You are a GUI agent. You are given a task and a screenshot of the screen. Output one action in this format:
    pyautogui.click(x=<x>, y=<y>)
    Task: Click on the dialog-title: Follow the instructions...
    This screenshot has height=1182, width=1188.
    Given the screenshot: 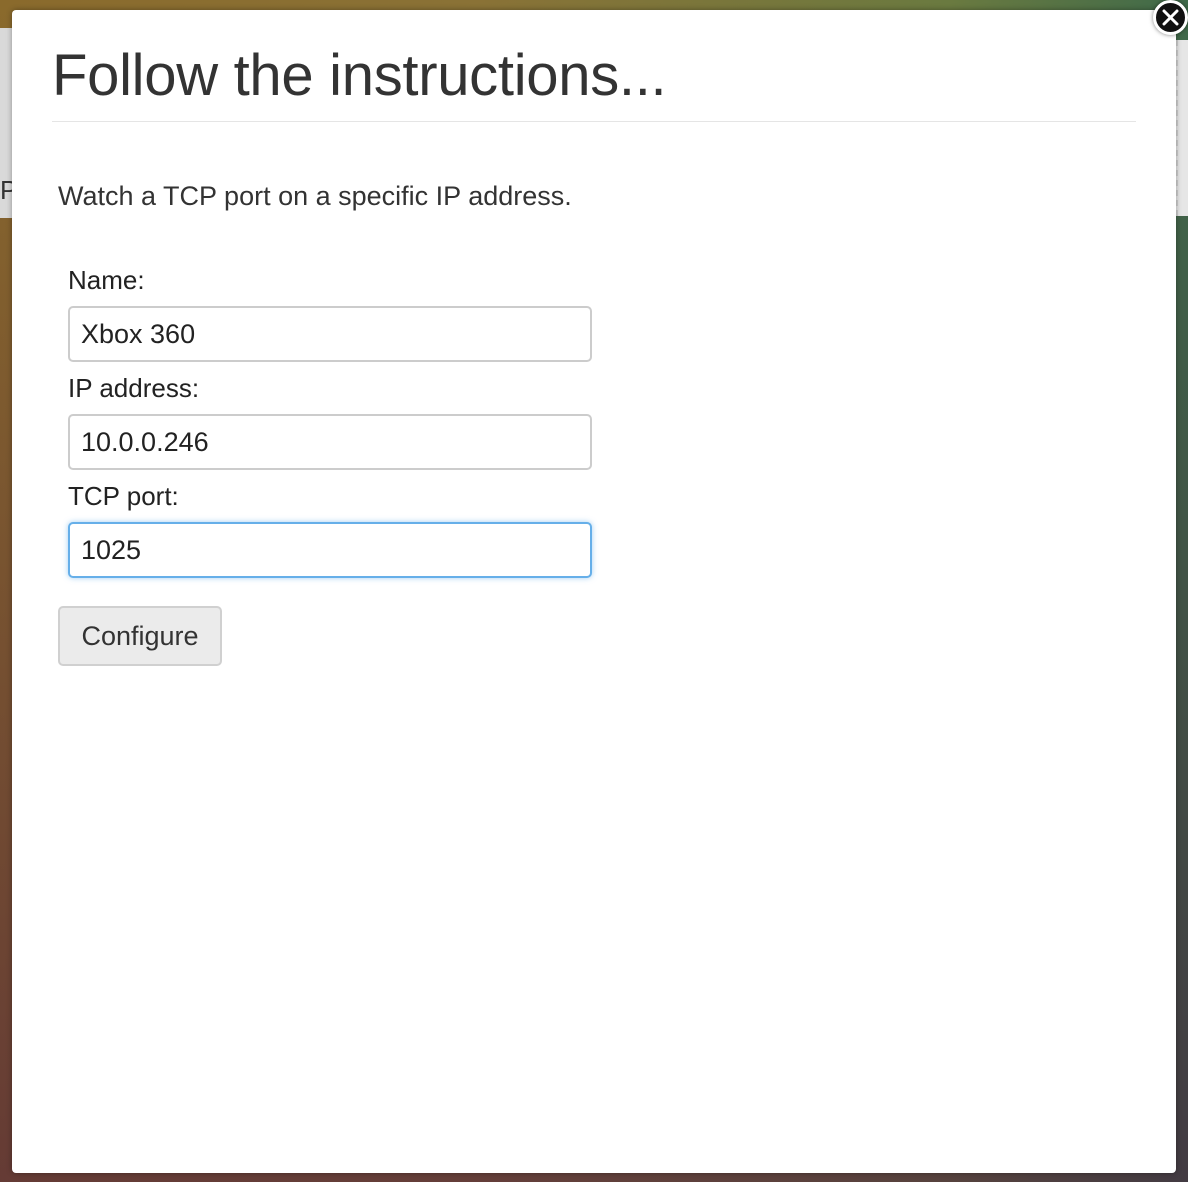 What is the action you would take?
    pyautogui.click(x=359, y=75)
    